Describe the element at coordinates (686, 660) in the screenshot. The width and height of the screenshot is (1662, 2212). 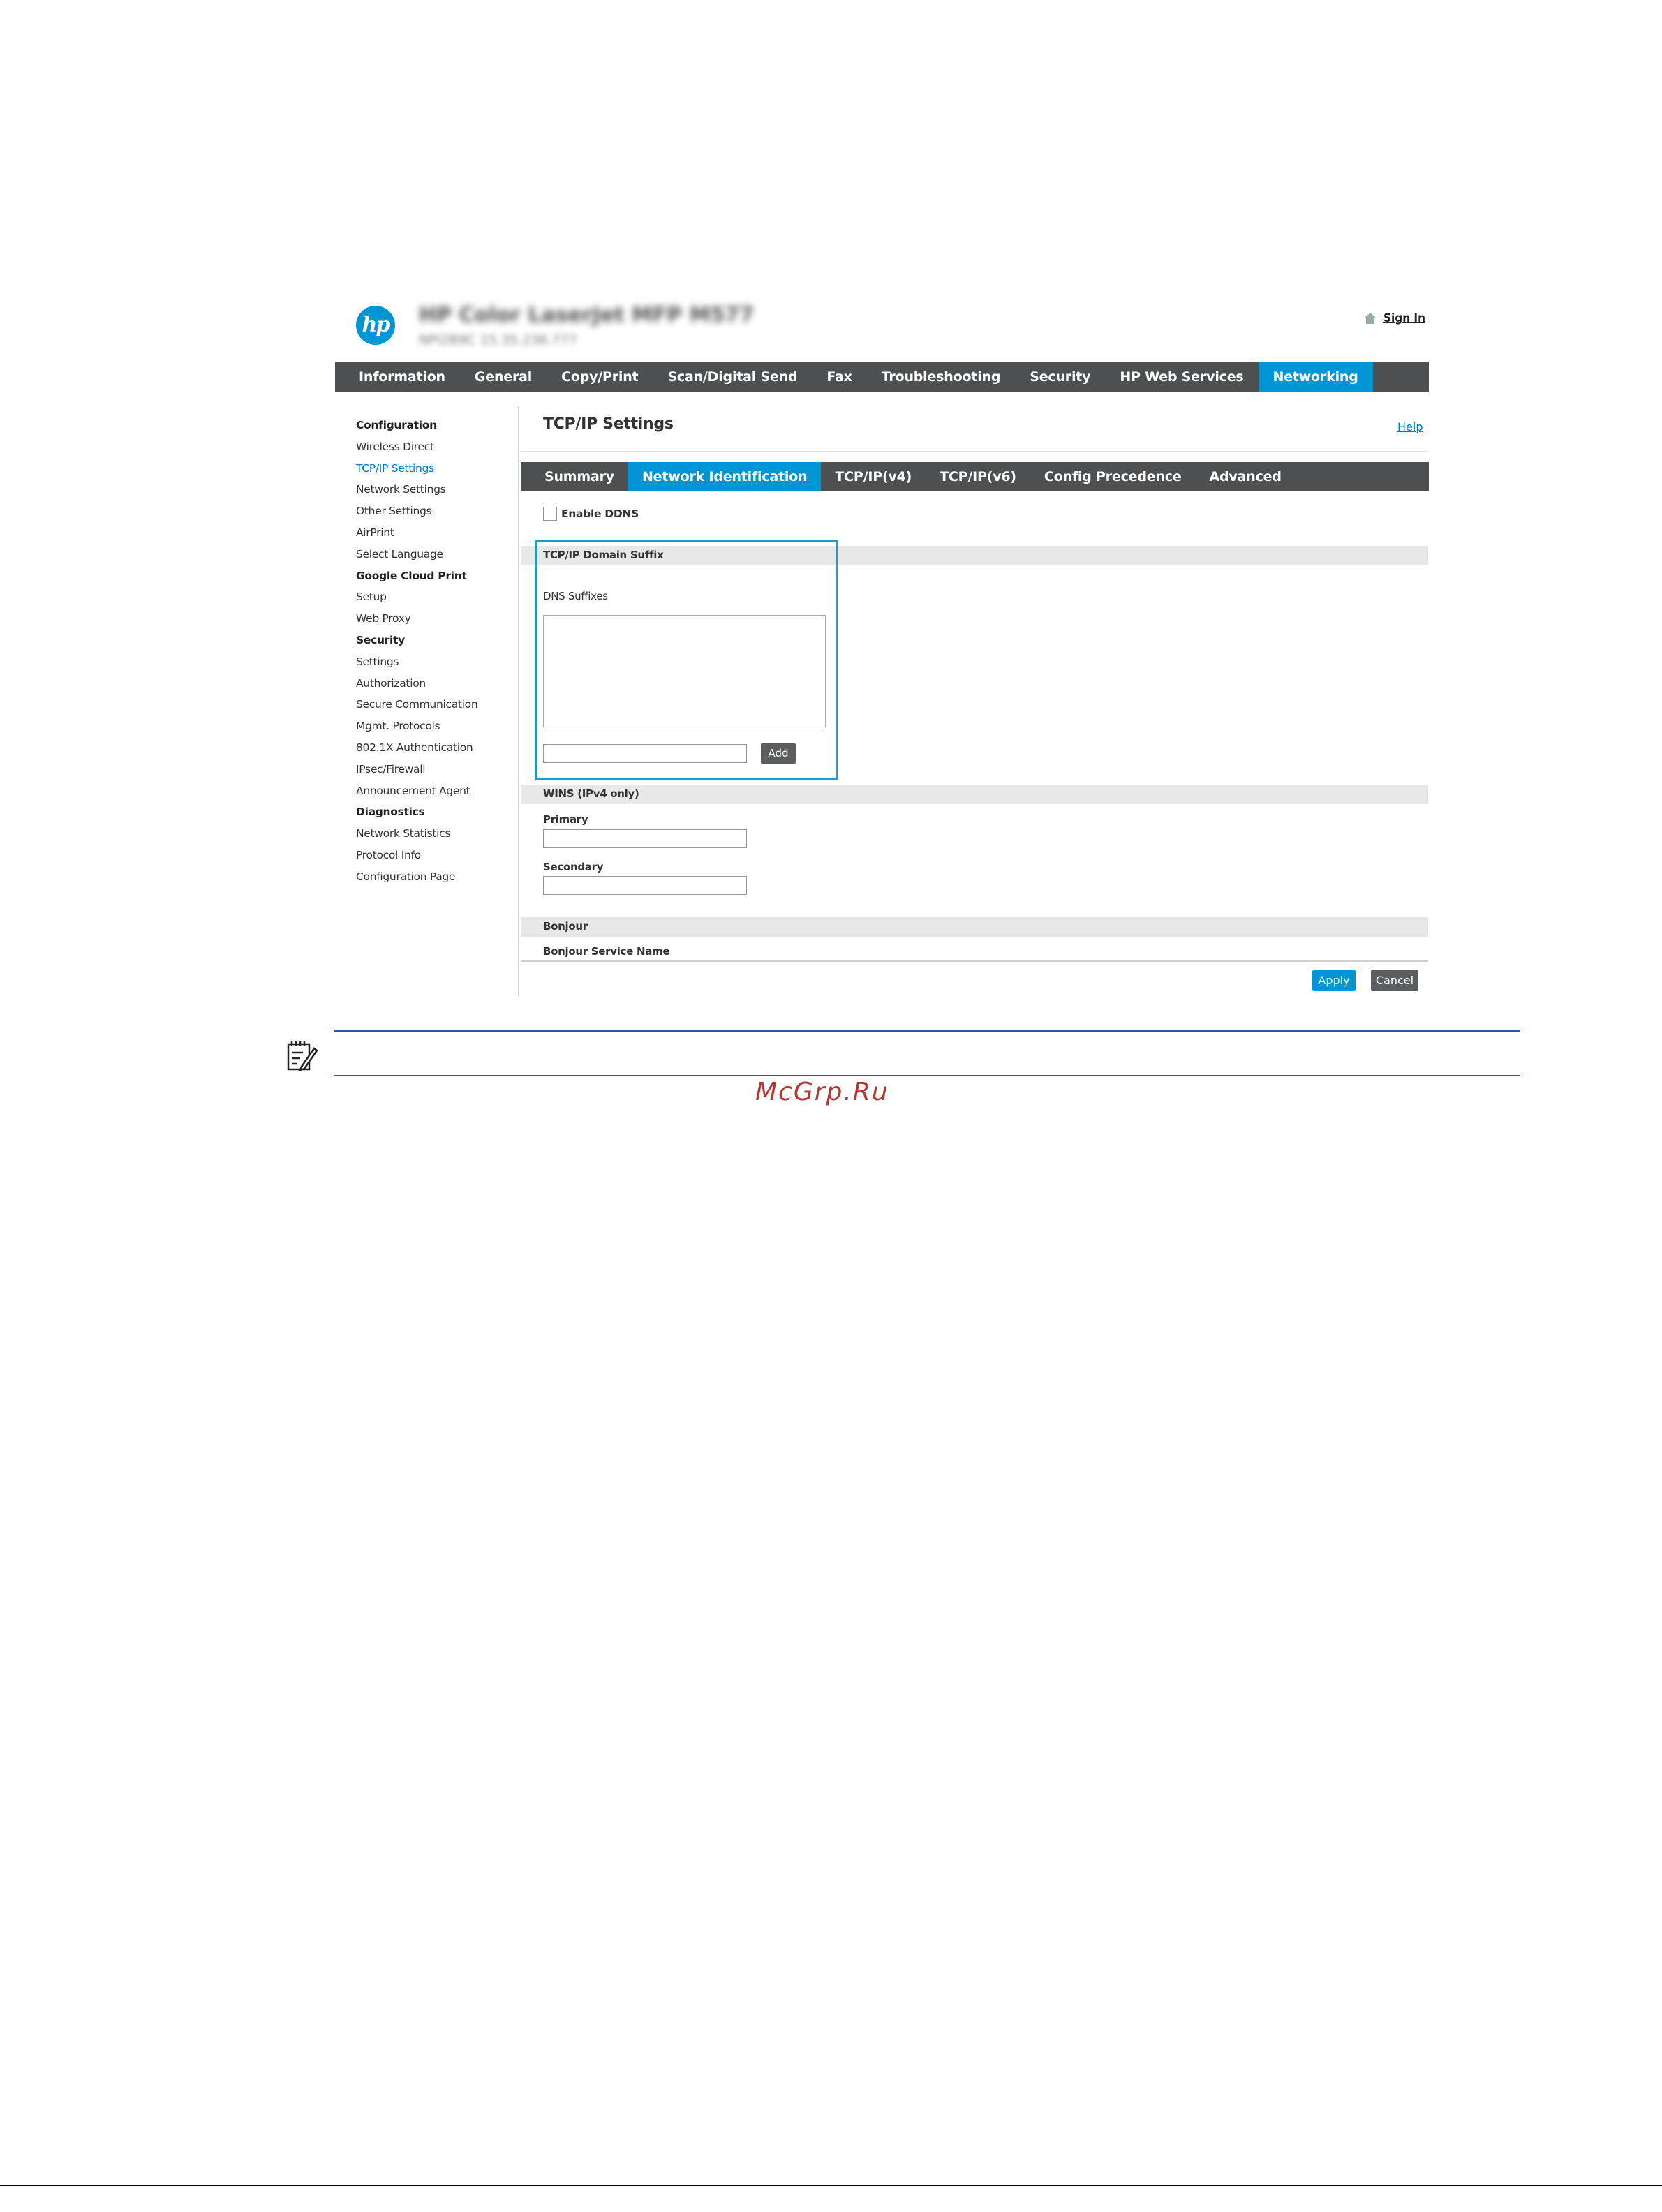
I see `domain-suffix-highlight` at that location.